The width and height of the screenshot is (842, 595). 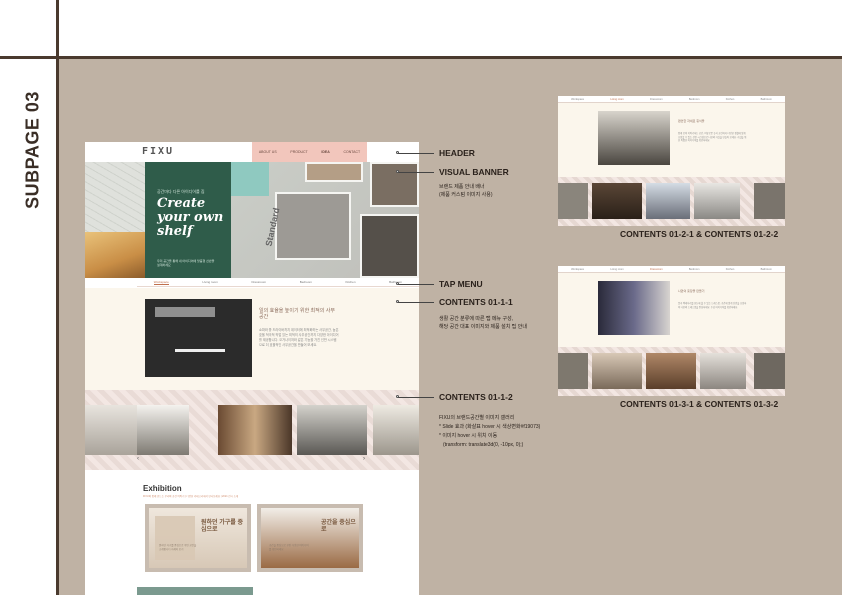 What do you see at coordinates (477, 418) in the screenshot?
I see `note-contents-112-1: FIXU의 브랜드공간별 이미지 갤러리` at bounding box center [477, 418].